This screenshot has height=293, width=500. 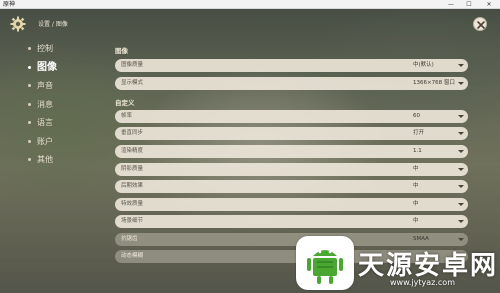 I want to click on menu-item-label: 控制, so click(x=45, y=48).